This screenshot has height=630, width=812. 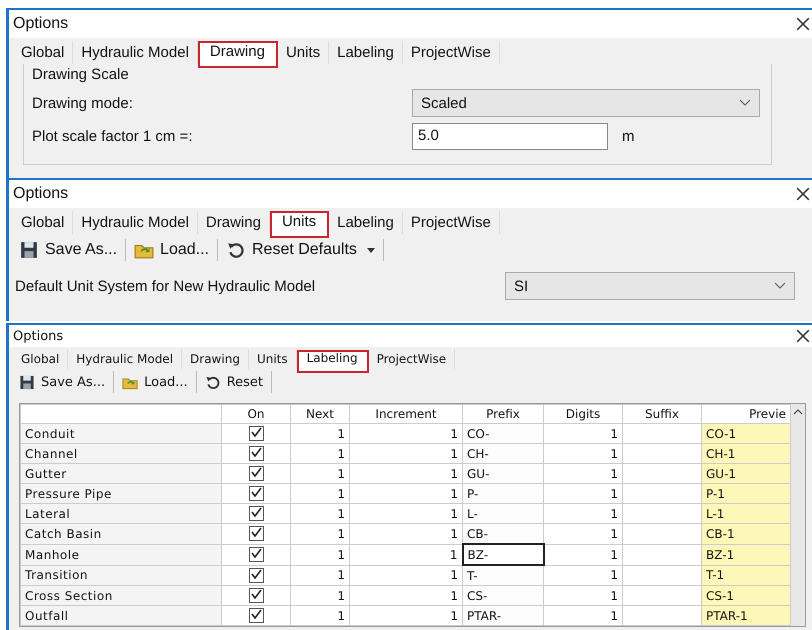 What do you see at coordinates (320, 414) in the screenshot?
I see `column-header: Next` at bounding box center [320, 414].